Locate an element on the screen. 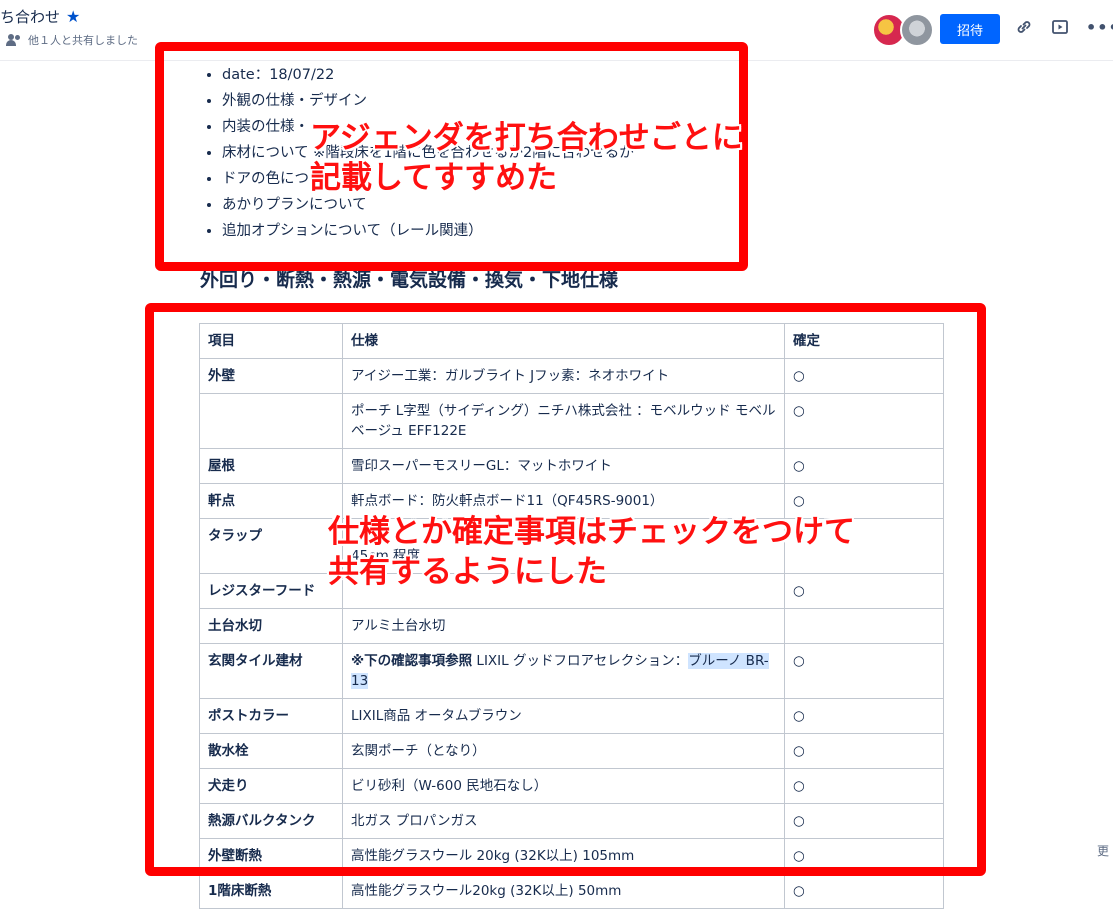 Image resolution: width=1113 pixels, height=909 pixels. table-row: 屋根 雪印スーパーモスリーGL：マットホワイト ○ is located at coordinates (571, 466).